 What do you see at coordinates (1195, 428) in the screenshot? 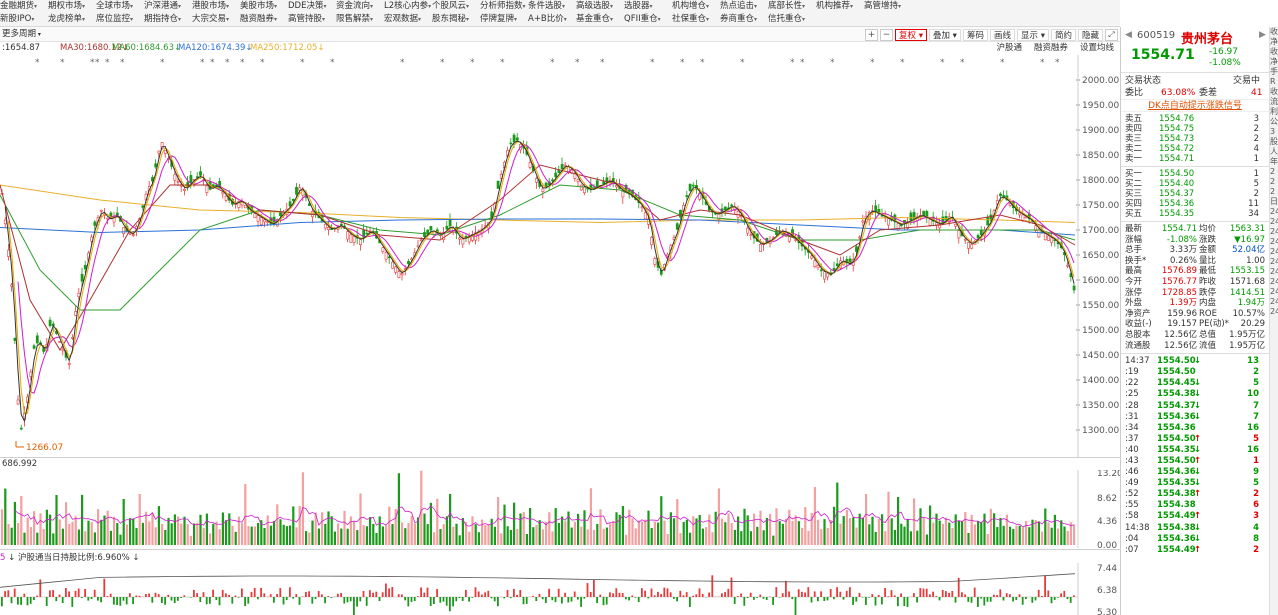
I see `tick-row: :34 1554.36 16` at bounding box center [1195, 428].